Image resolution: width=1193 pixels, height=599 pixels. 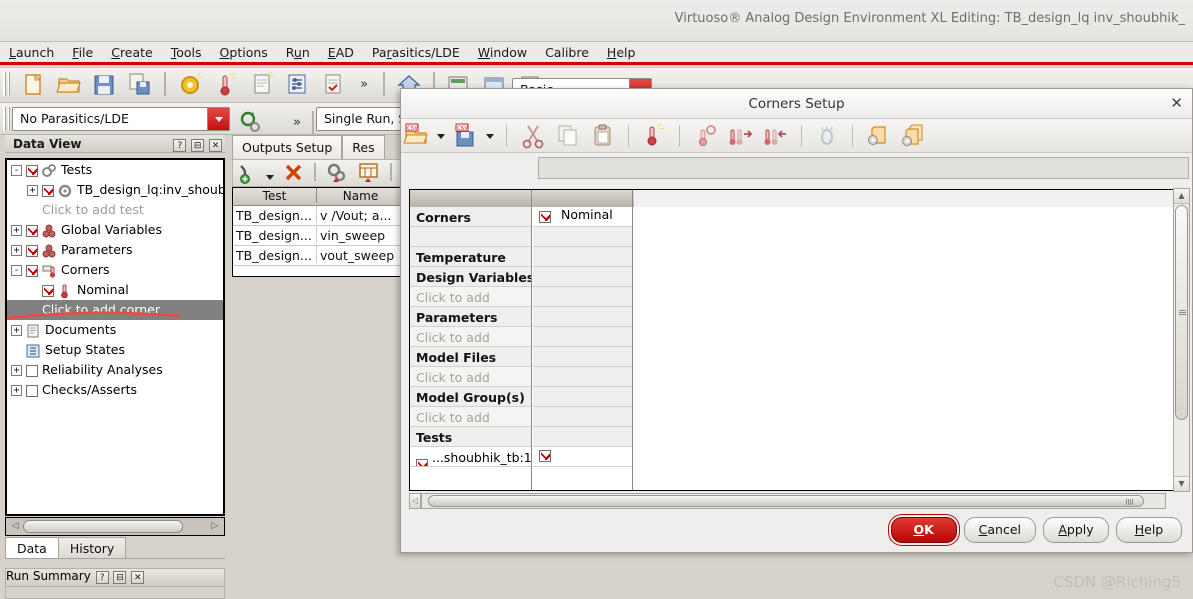 I want to click on delete-icon, so click(x=294, y=173).